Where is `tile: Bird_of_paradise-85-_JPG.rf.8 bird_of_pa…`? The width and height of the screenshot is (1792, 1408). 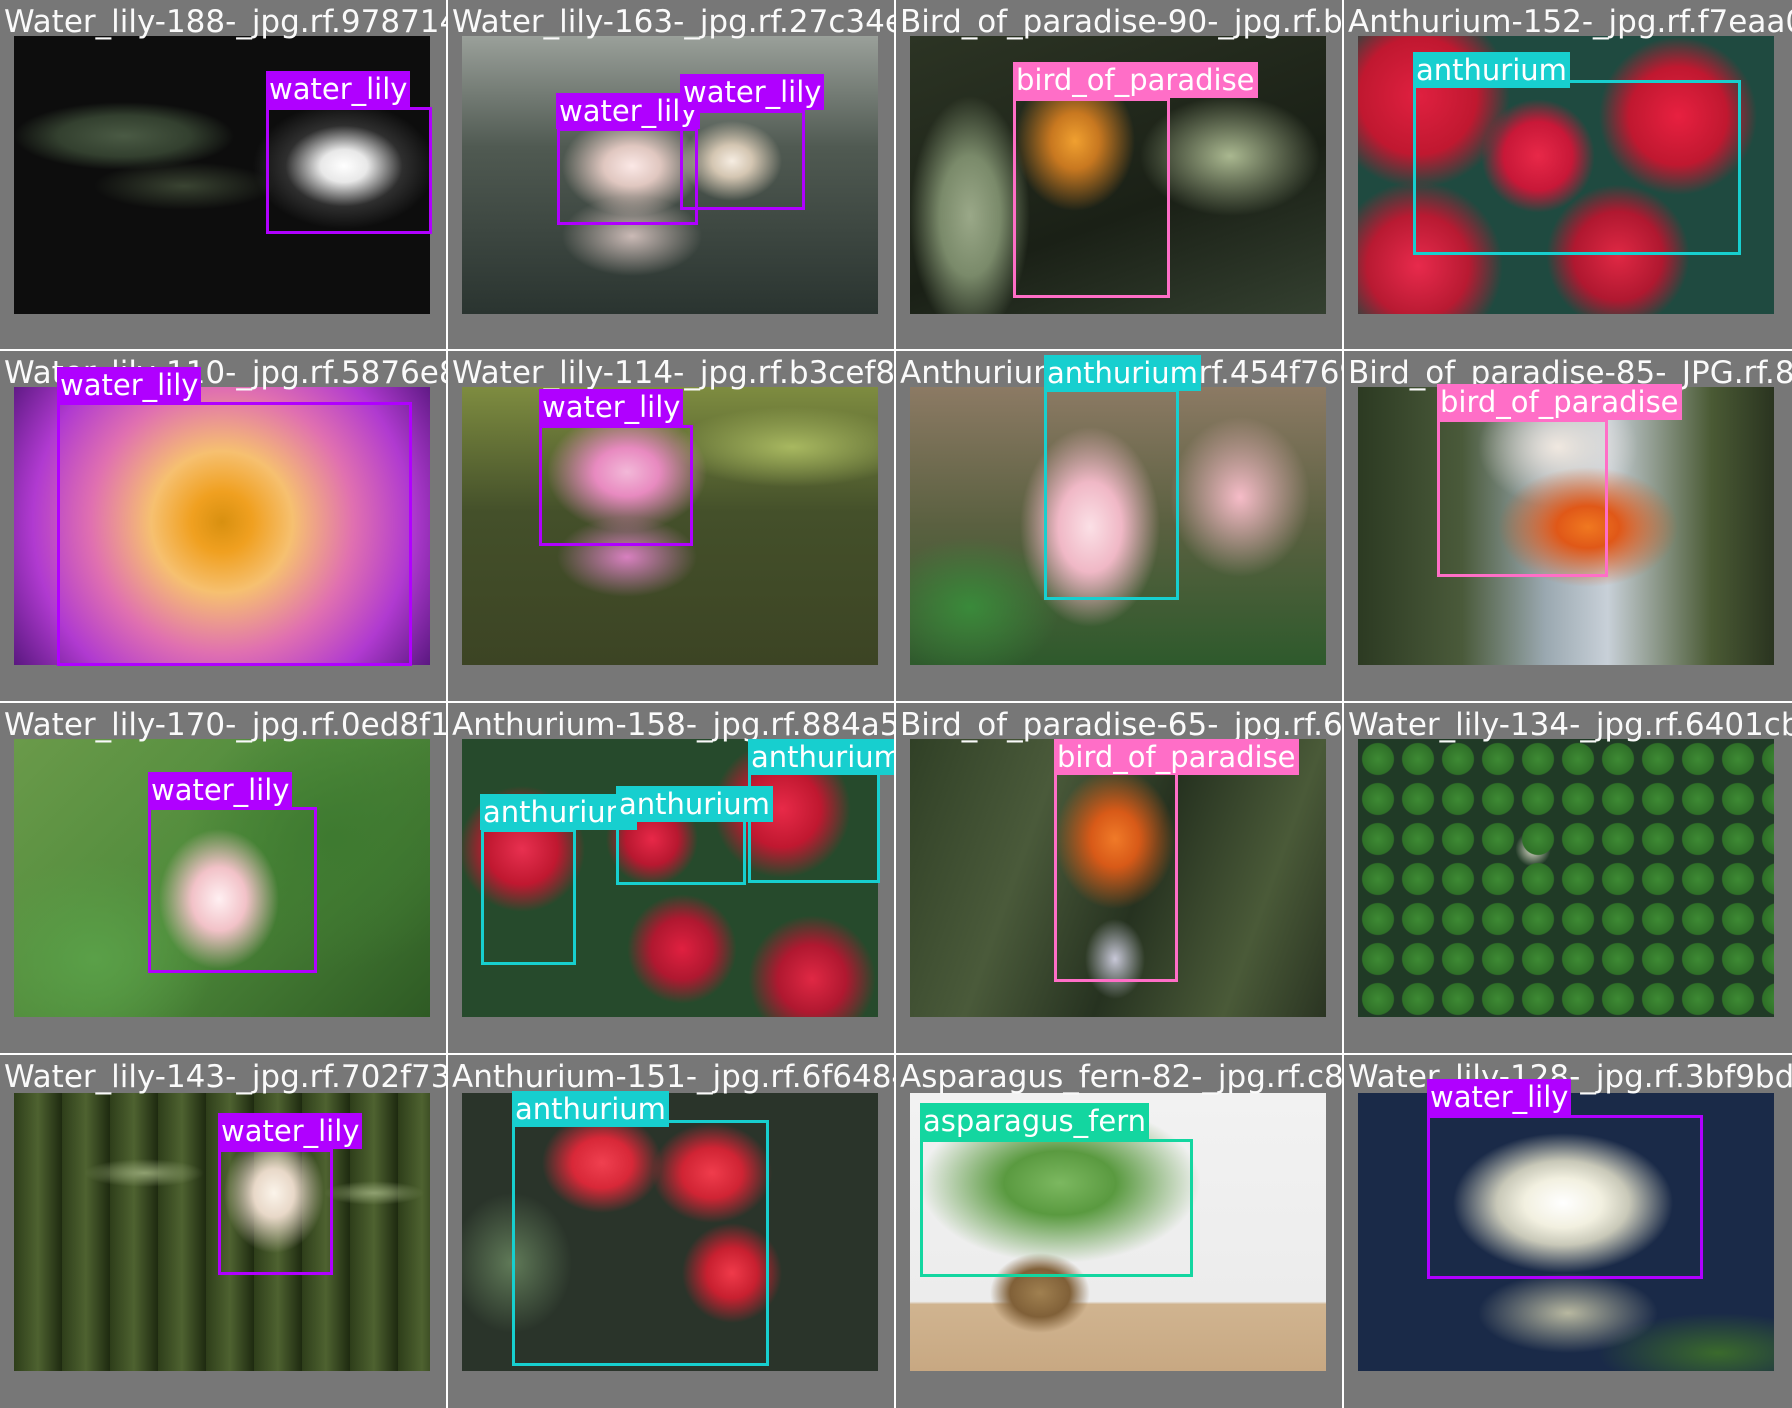 tile: Bird_of_paradise-85-_JPG.rf.8 bird_of_pa… is located at coordinates (1568, 526).